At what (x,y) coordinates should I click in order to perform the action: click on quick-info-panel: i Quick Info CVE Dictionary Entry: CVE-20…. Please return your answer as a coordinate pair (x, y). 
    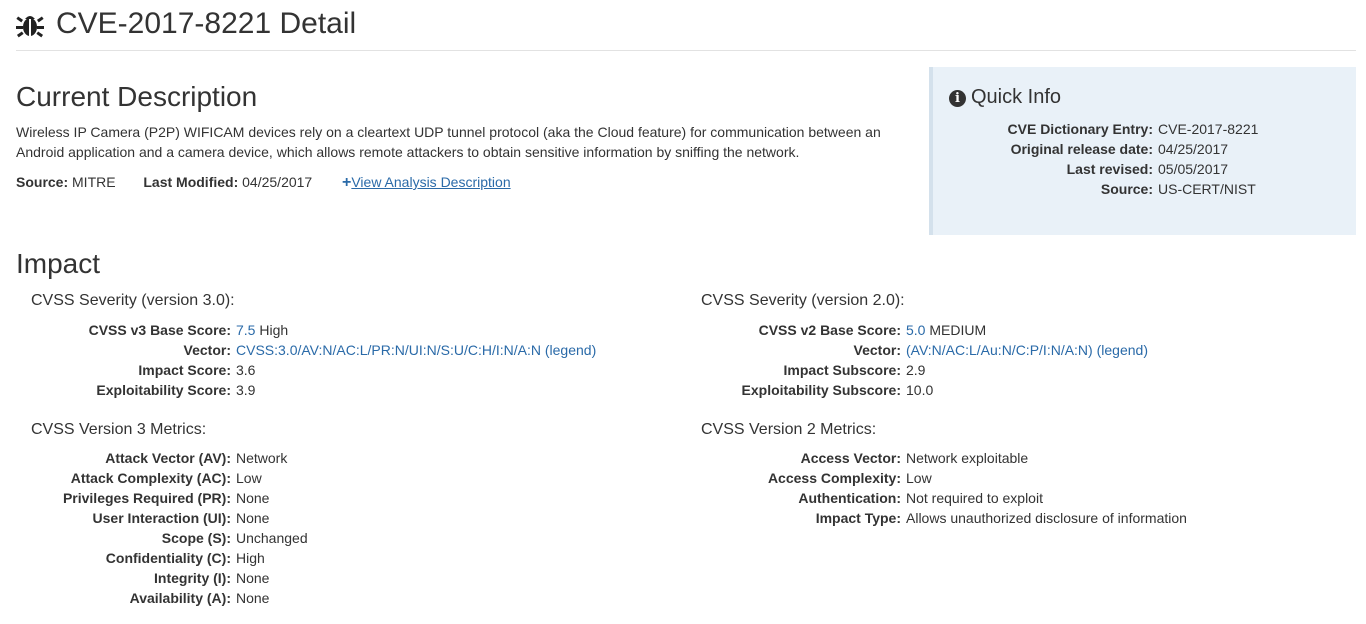
    Looking at the image, I should click on (1142, 151).